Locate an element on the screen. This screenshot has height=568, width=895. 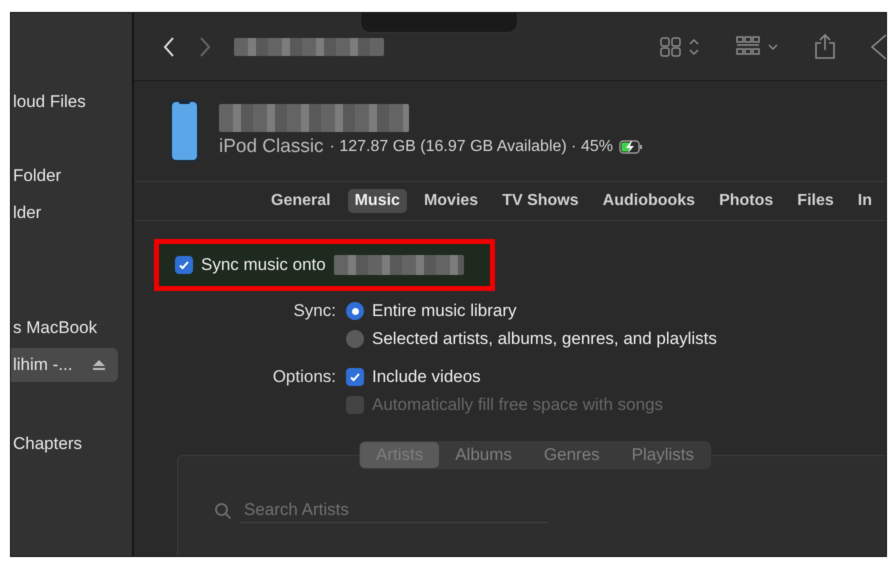
phone-icon is located at coordinates (184, 131).